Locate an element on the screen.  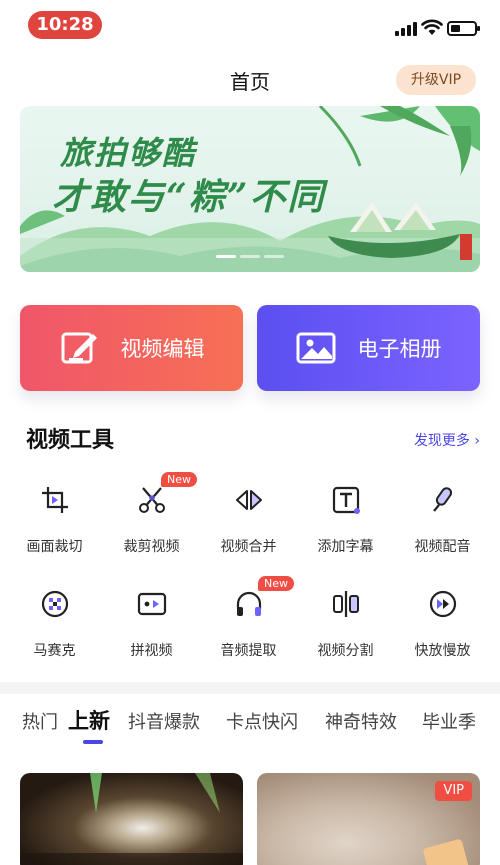
speed-icon is located at coordinates (443, 604).